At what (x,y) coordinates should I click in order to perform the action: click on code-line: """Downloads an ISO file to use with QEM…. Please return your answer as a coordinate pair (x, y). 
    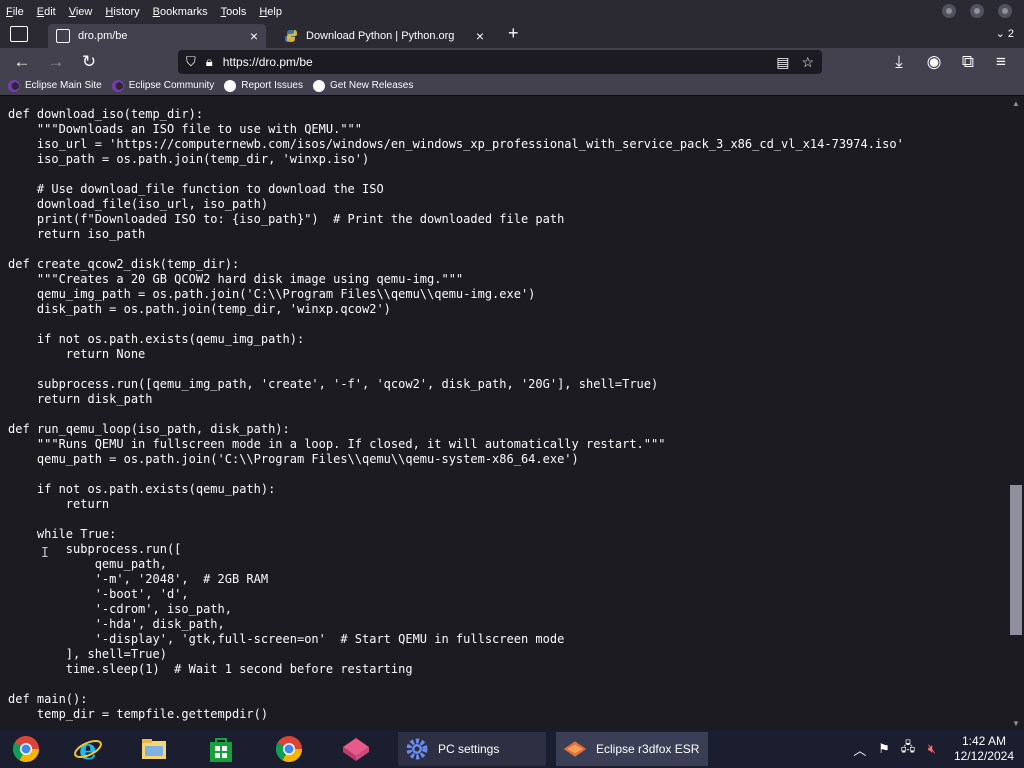
    Looking at the image, I should click on (185, 129).